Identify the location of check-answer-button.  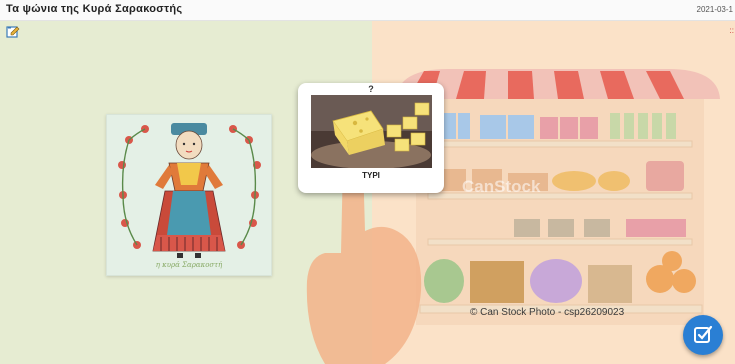
(703, 335).